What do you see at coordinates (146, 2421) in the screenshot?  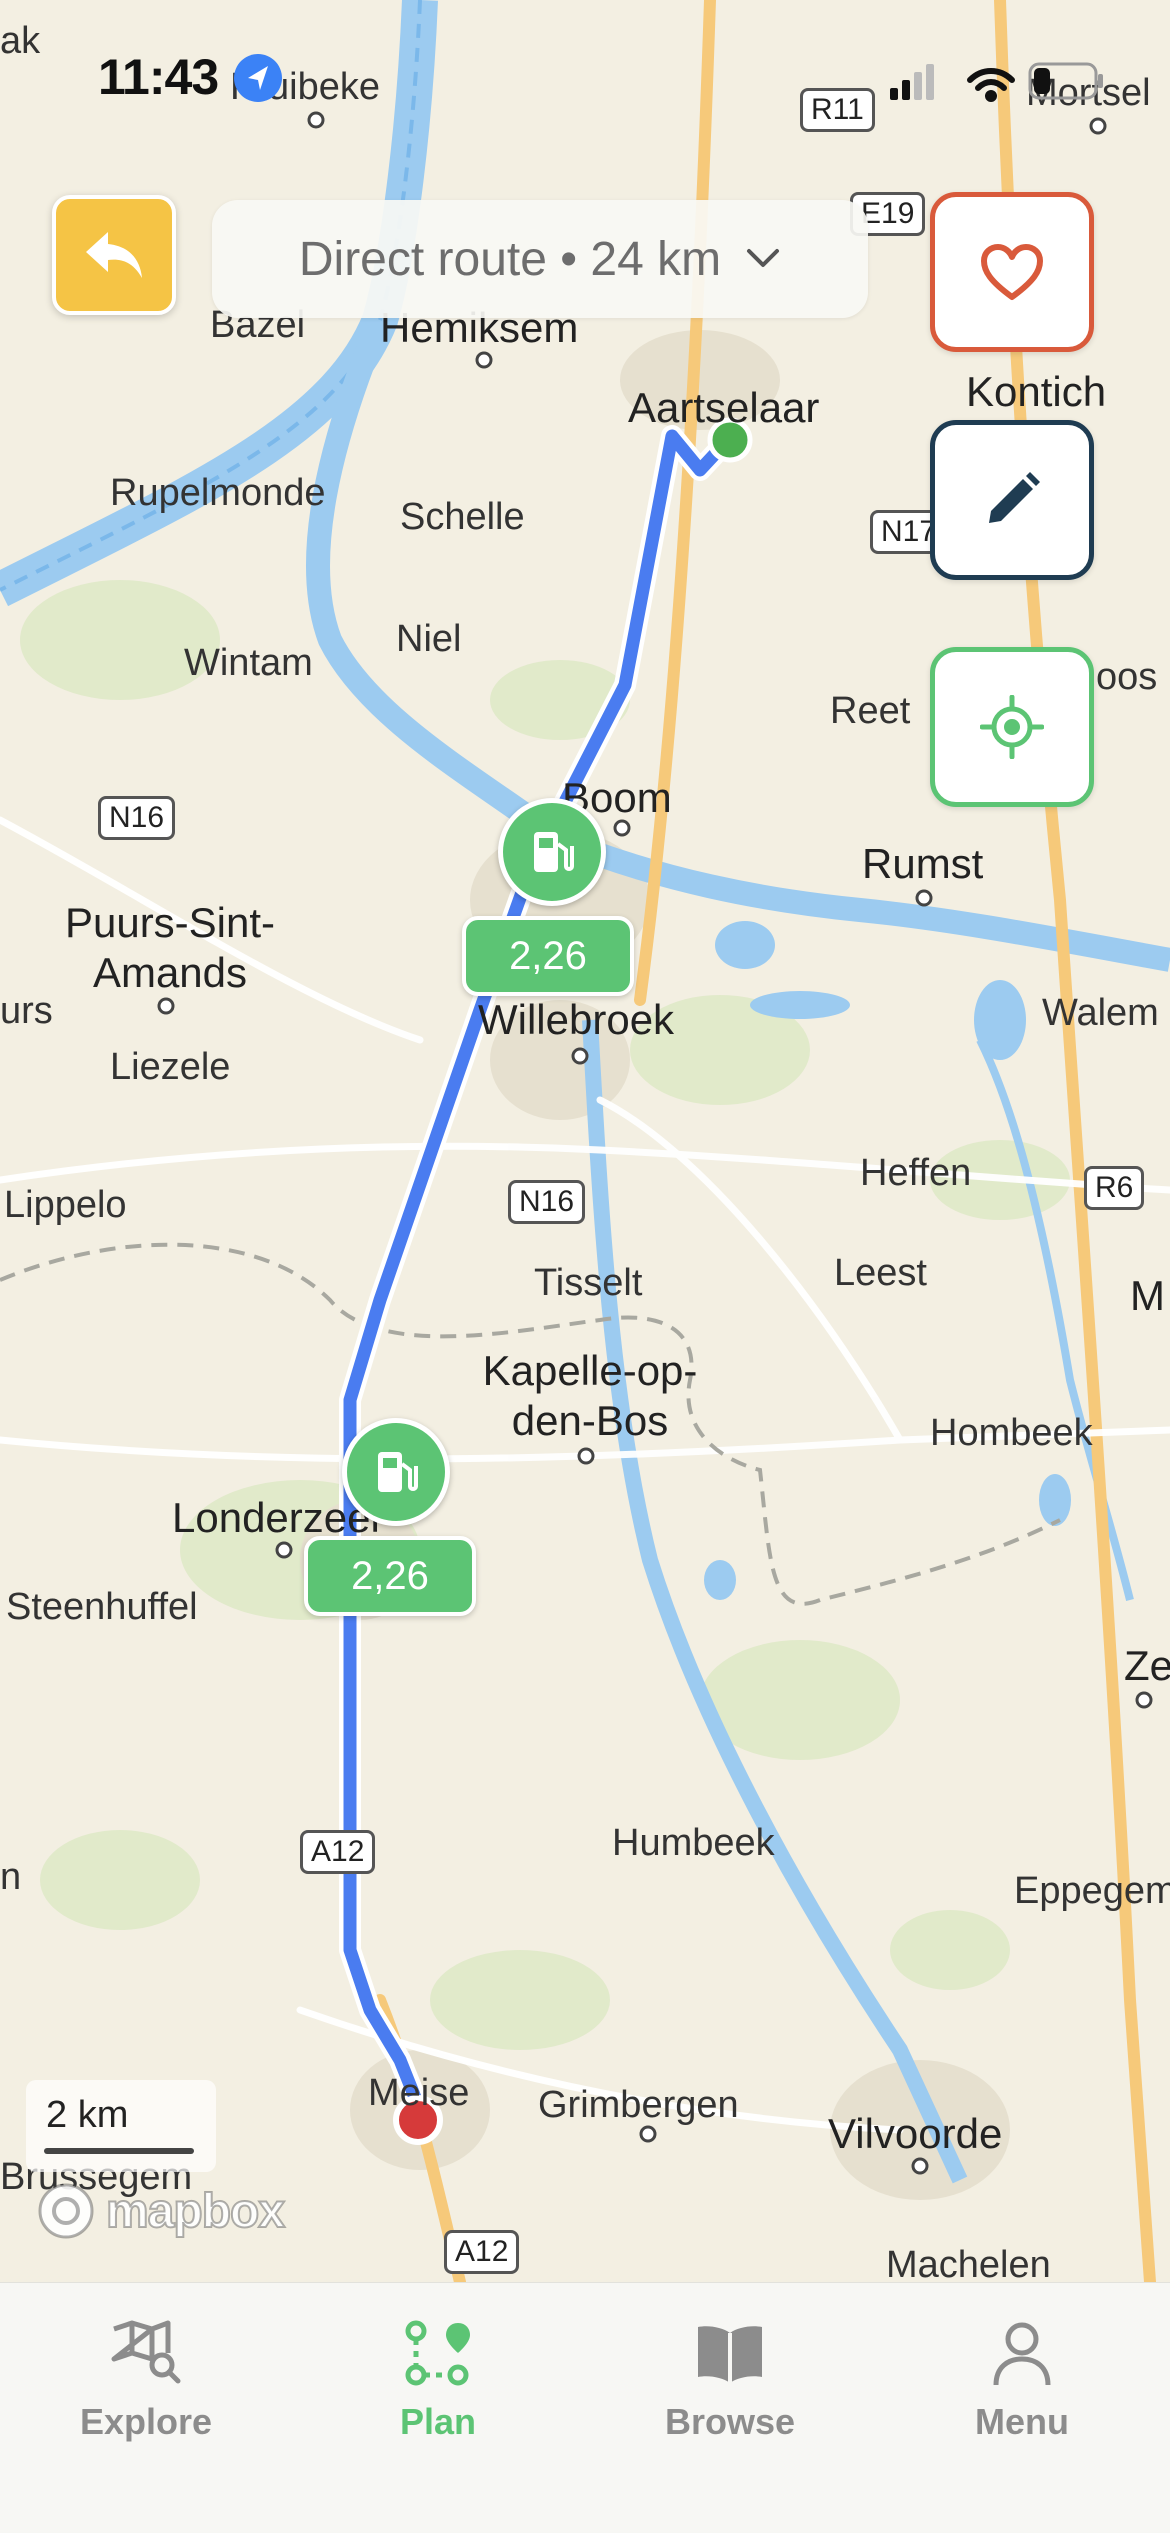 I see `tab-label: Explore` at bounding box center [146, 2421].